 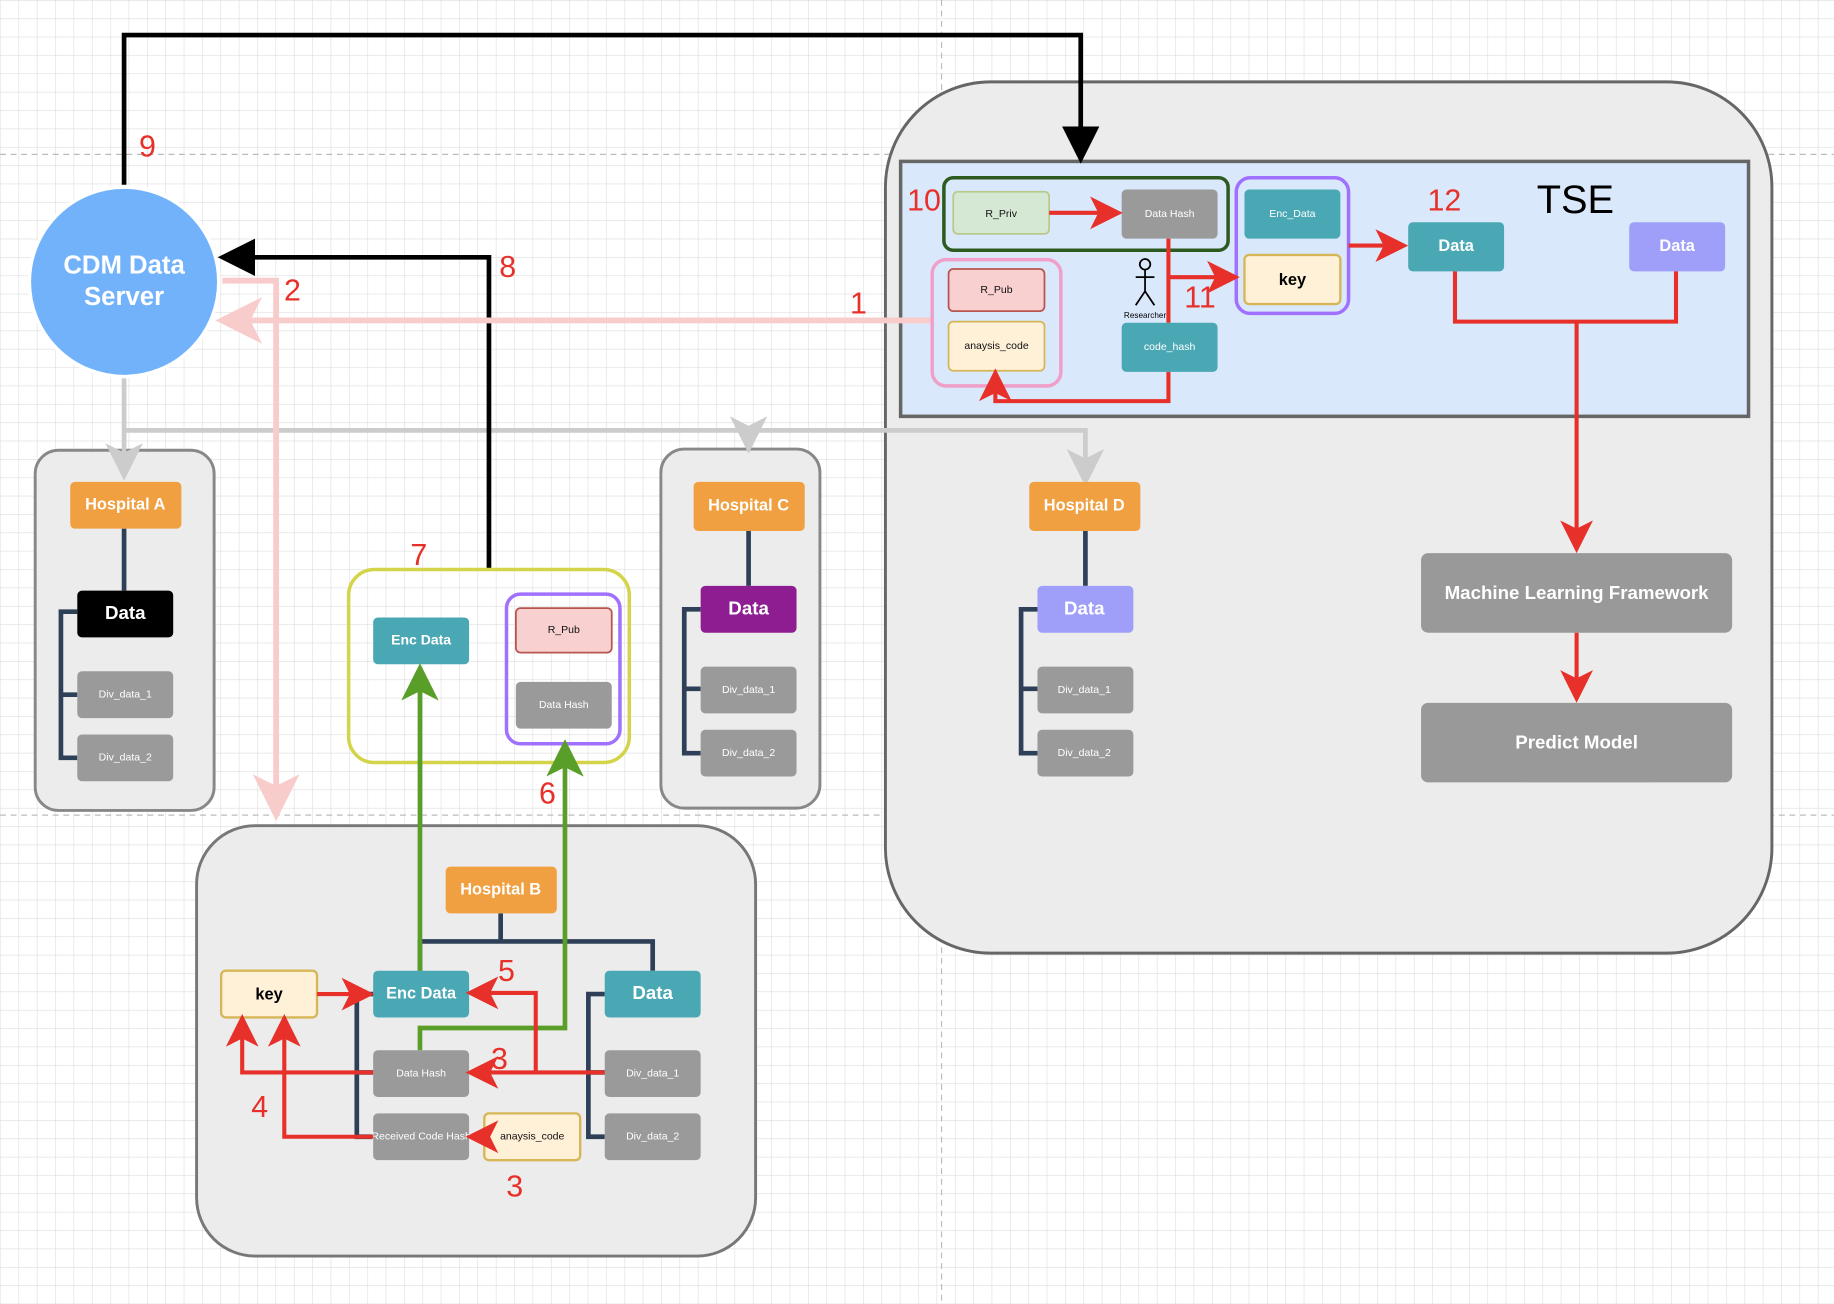 I want to click on tse-data-1-label: Data, so click(x=1456, y=246).